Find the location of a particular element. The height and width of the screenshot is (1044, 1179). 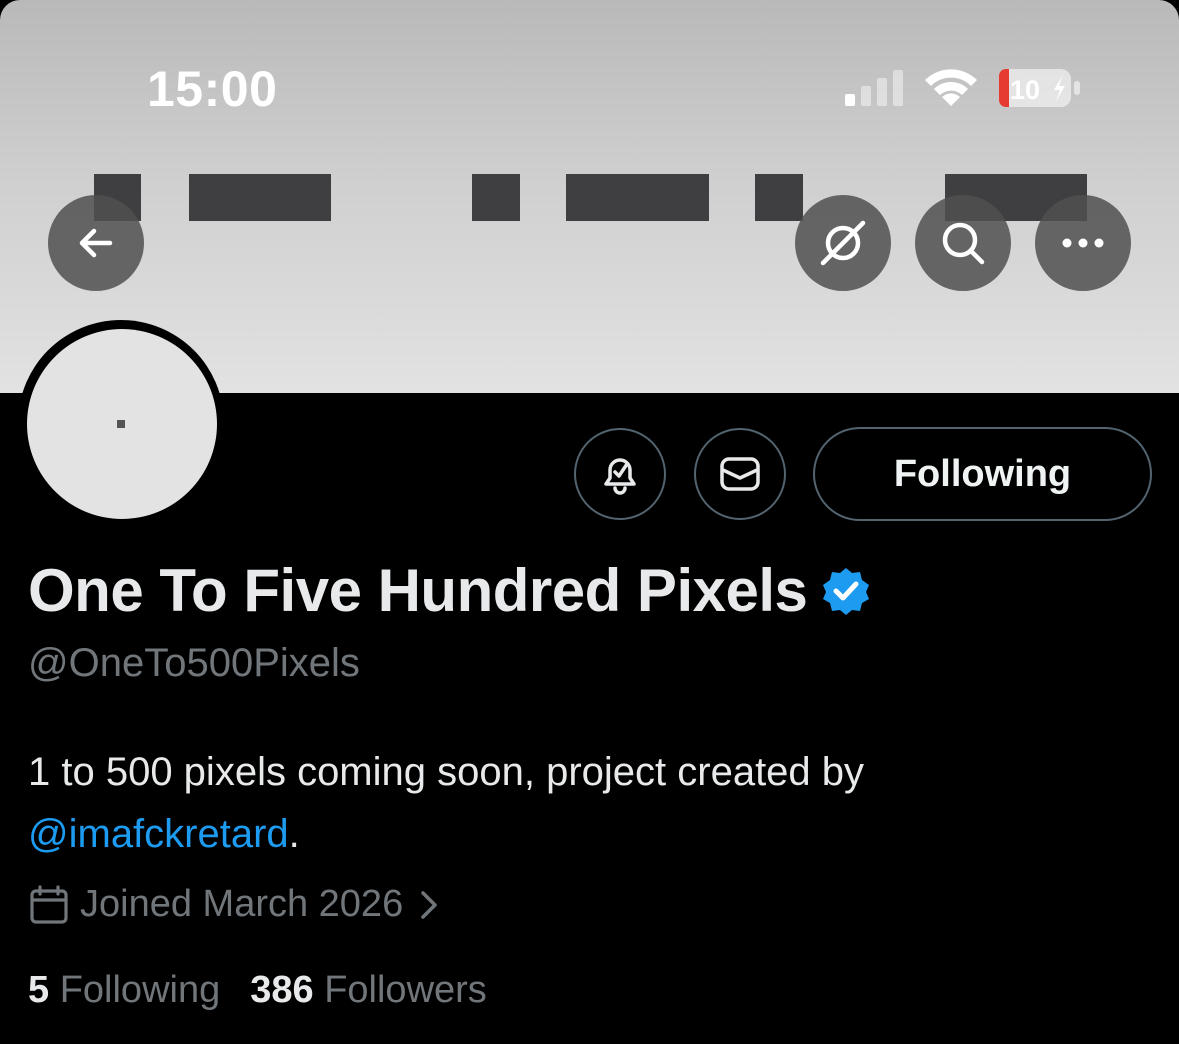

grok-button is located at coordinates (843, 243).